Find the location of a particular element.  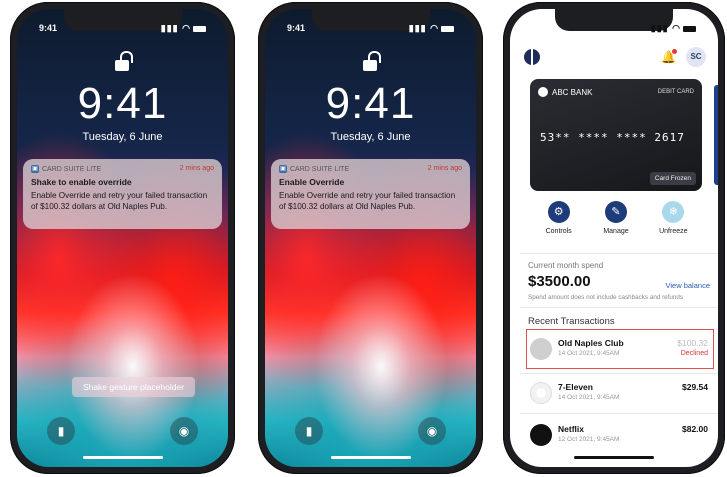

card-number: 53** **** **** 2617 is located at coordinates (612, 137).